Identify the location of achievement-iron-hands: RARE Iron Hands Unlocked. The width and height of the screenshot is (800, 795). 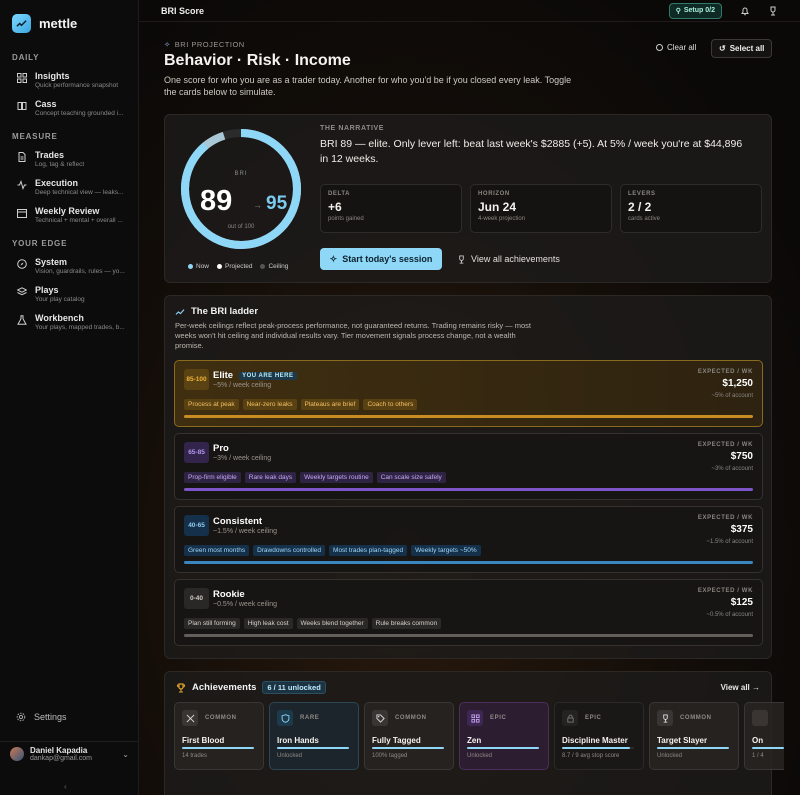
(314, 736).